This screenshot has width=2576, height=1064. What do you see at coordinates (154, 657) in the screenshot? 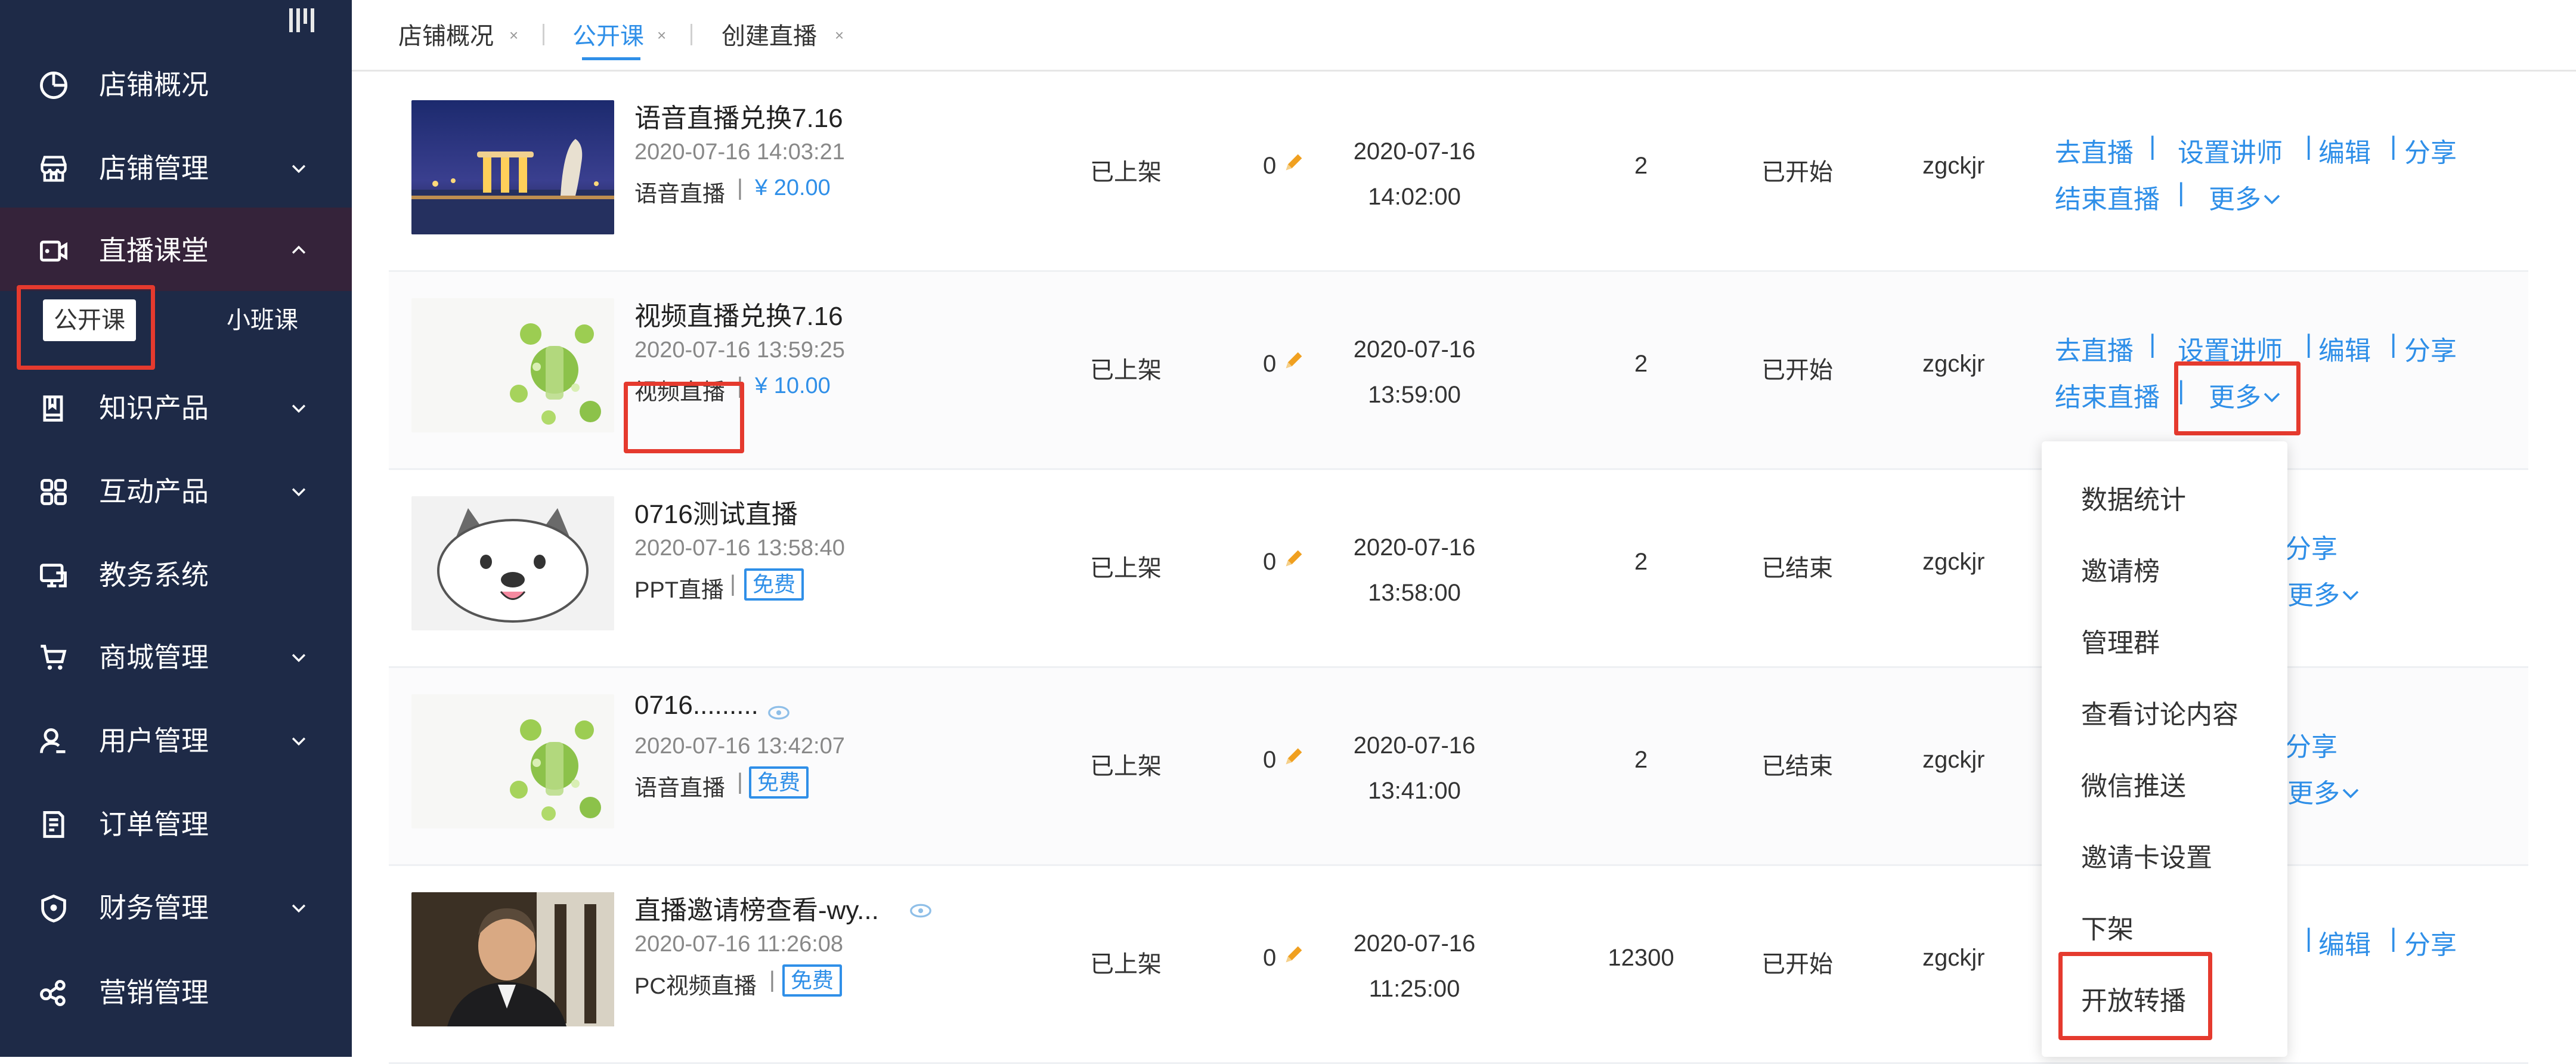
I see `sidebar-item-label: 商城管理` at bounding box center [154, 657].